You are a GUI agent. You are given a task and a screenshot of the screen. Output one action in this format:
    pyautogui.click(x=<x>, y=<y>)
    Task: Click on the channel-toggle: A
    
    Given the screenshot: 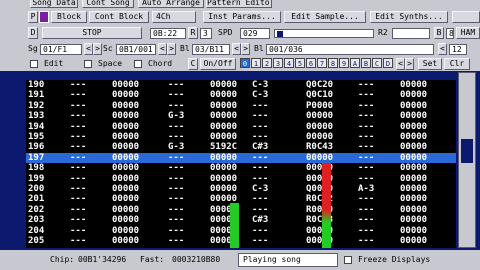 What is the action you would take?
    pyautogui.click(x=355, y=63)
    